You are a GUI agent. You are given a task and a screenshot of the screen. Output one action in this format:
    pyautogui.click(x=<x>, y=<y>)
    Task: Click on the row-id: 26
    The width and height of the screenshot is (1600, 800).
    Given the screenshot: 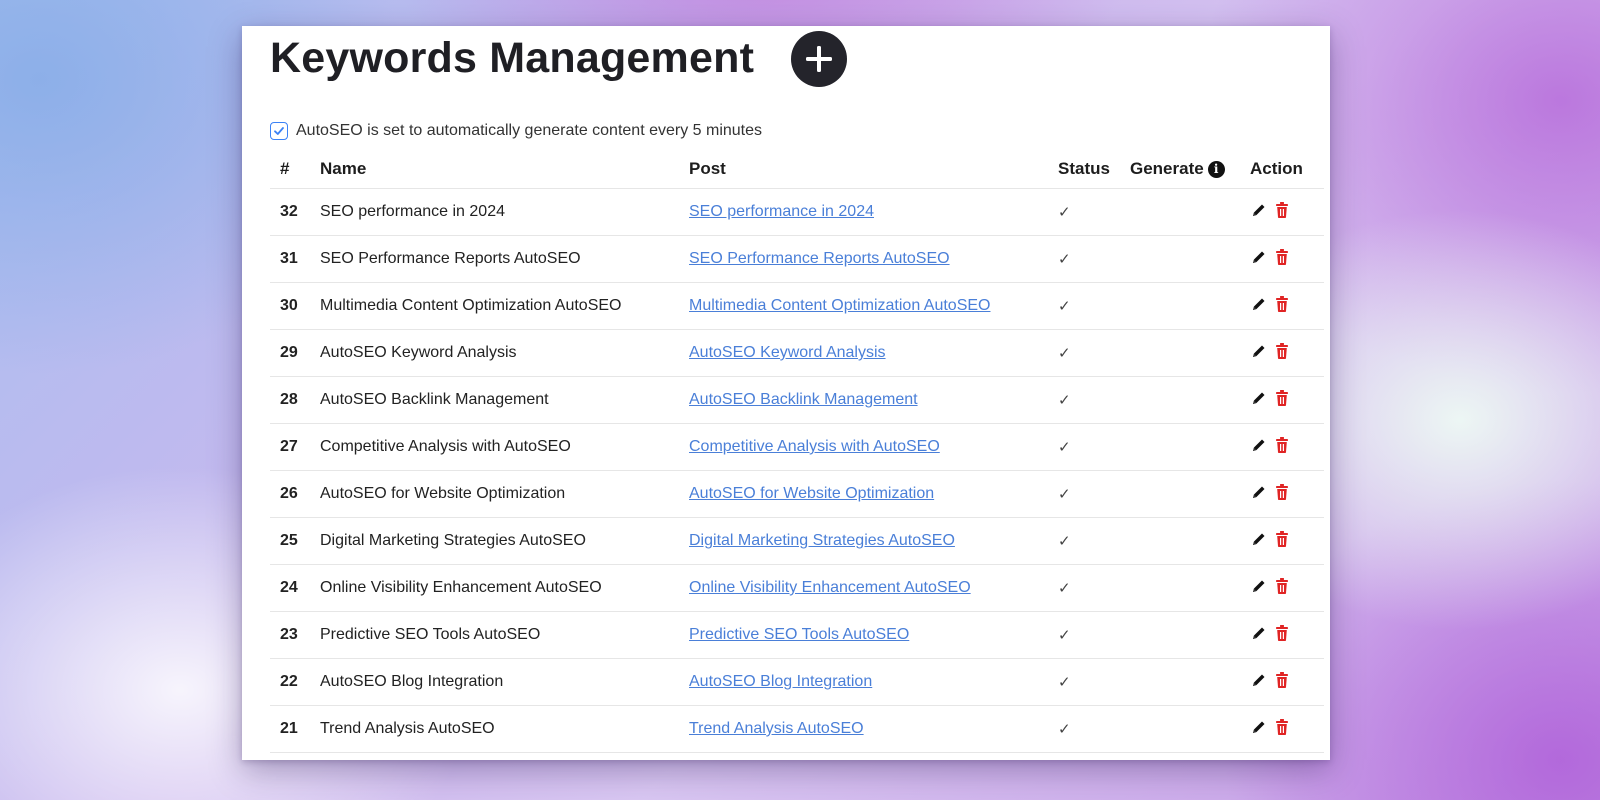 What is the action you would take?
    pyautogui.click(x=290, y=494)
    